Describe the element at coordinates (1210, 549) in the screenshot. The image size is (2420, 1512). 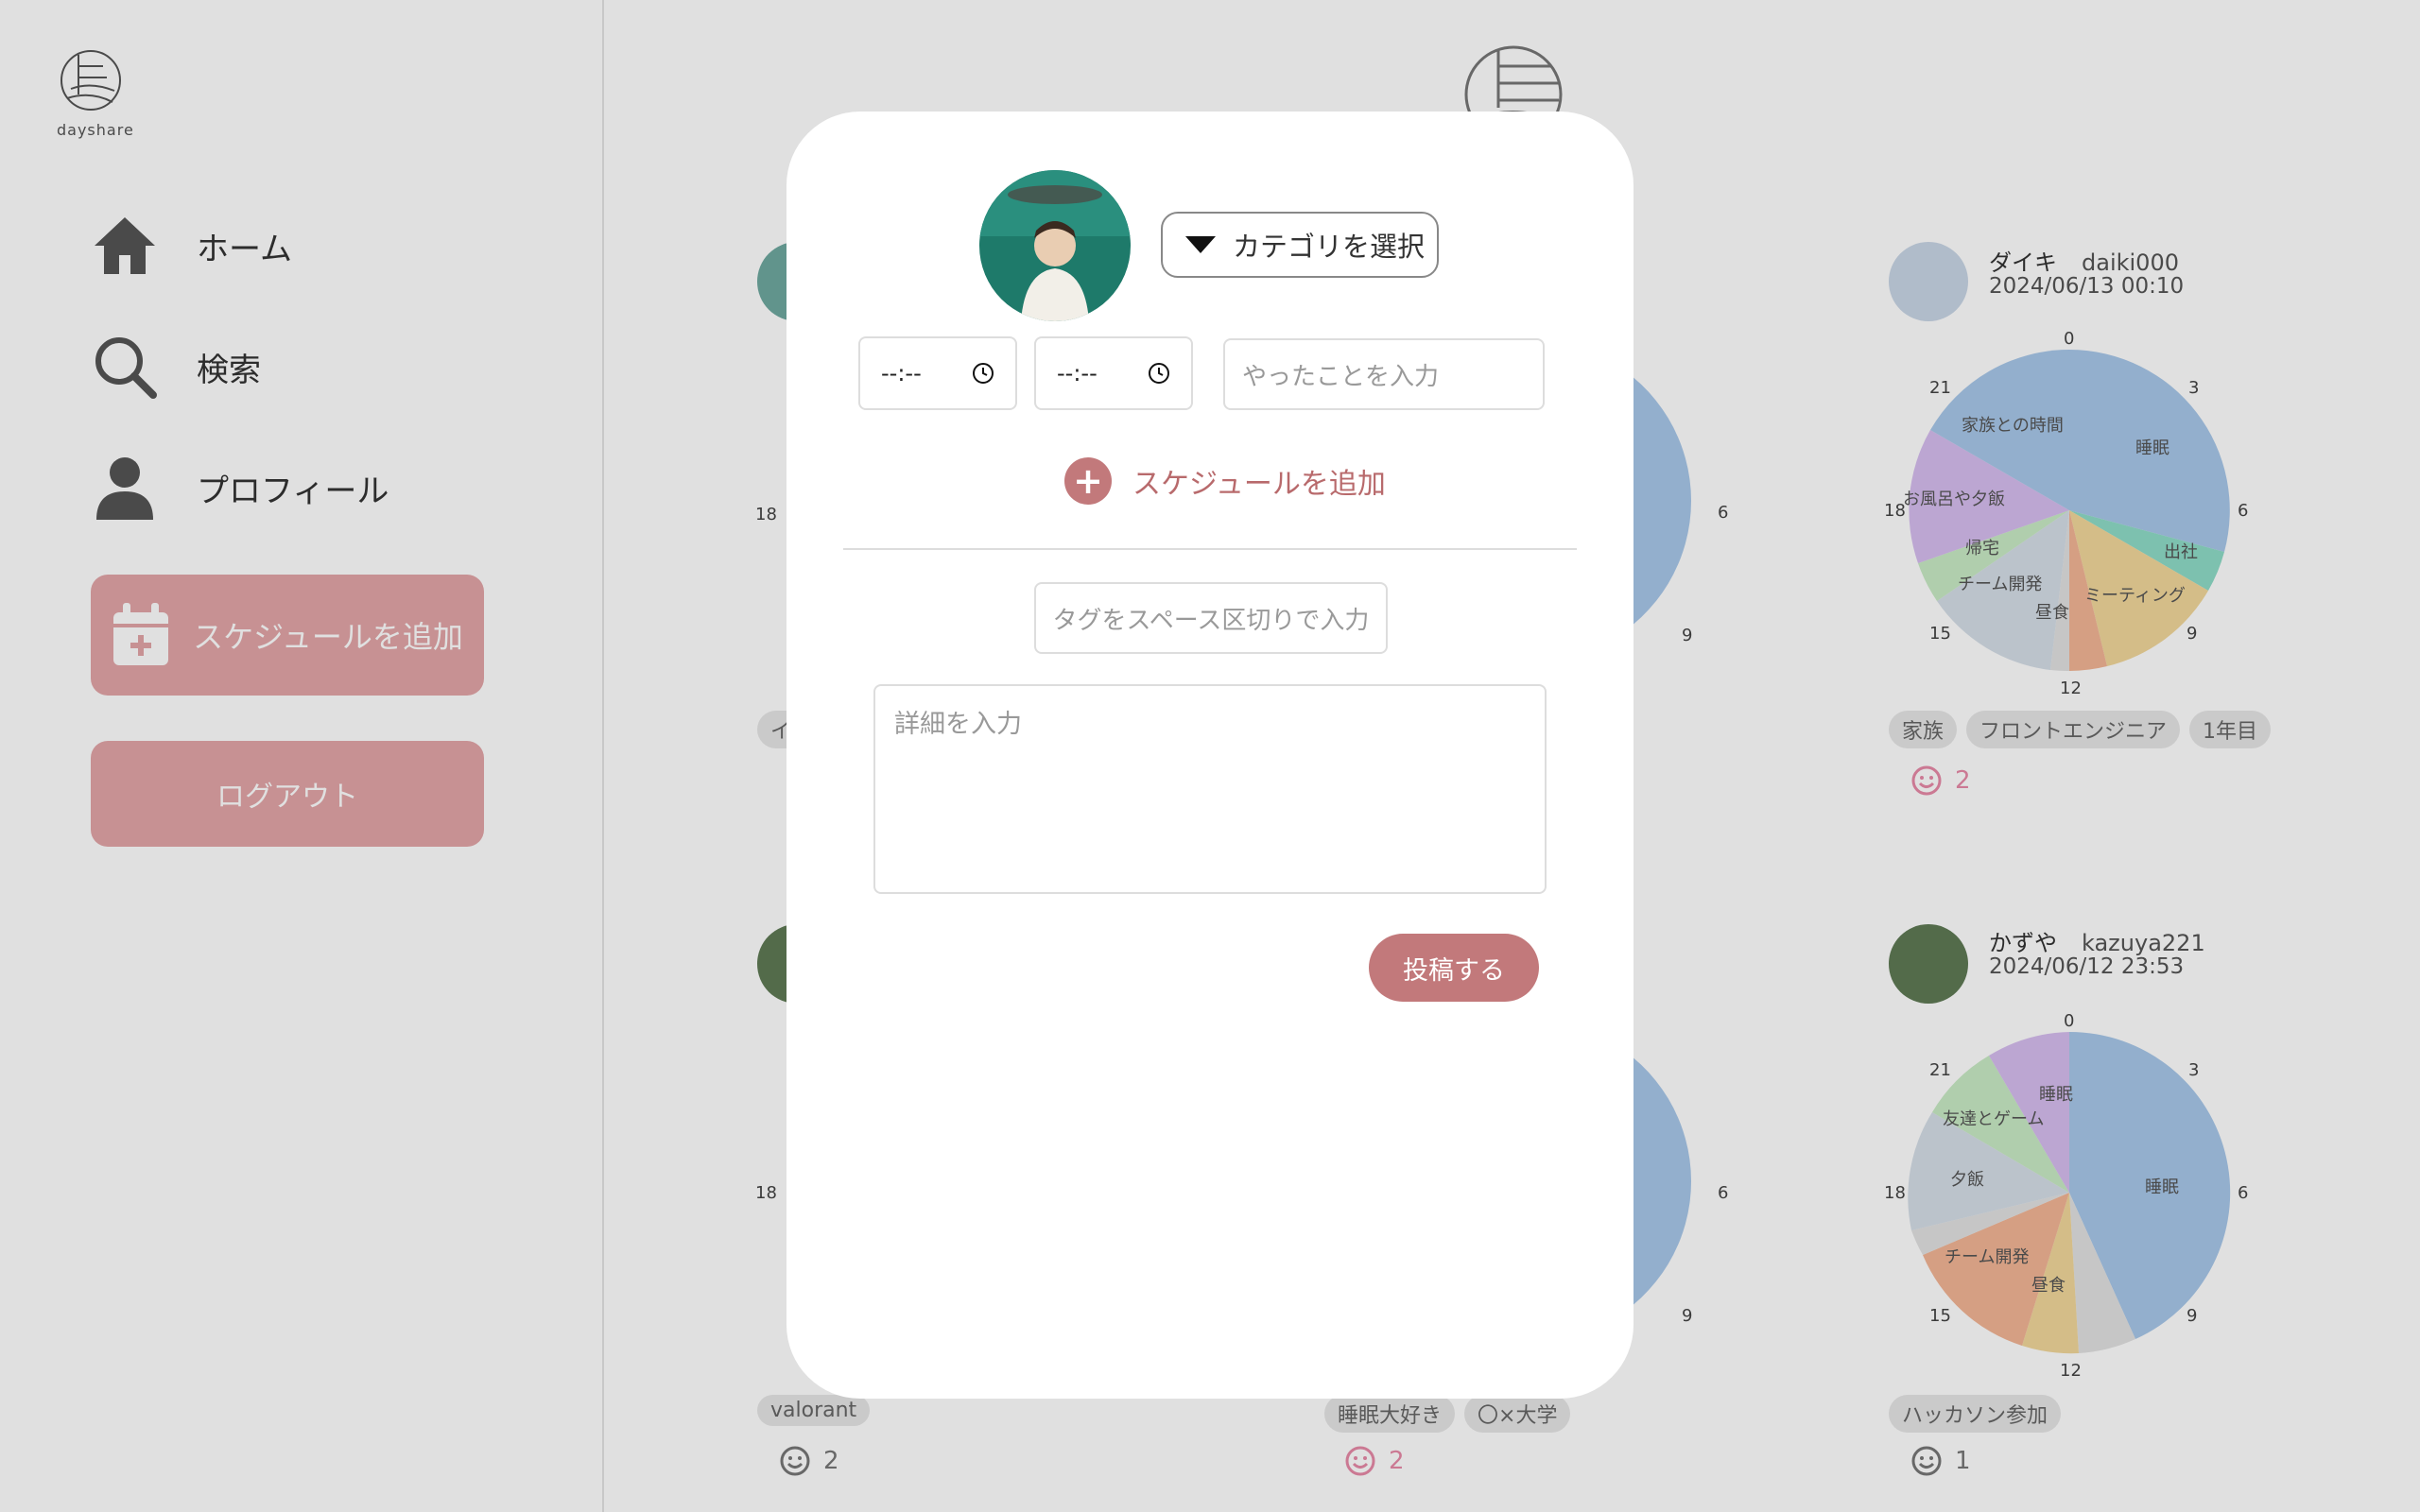
I see `divider` at that location.